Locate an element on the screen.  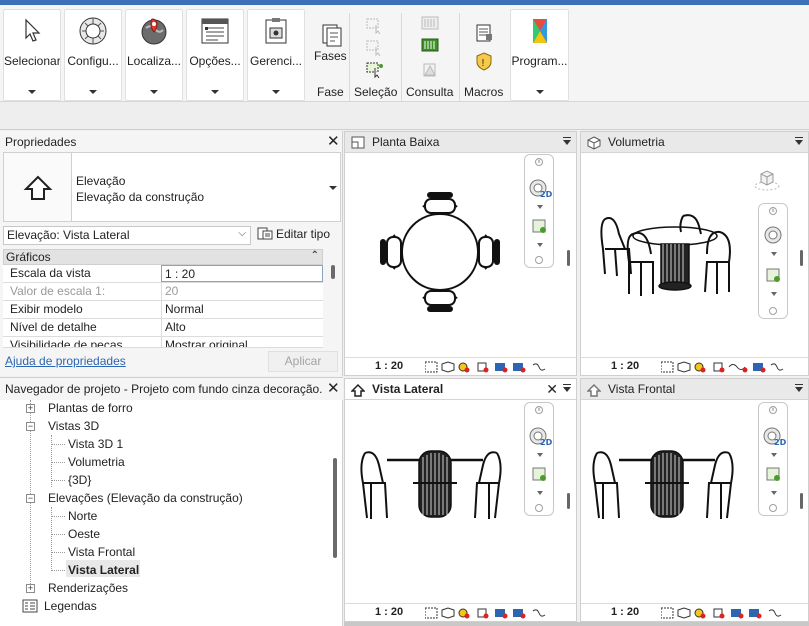
viewcube-icon is located at coordinates (767, 180).